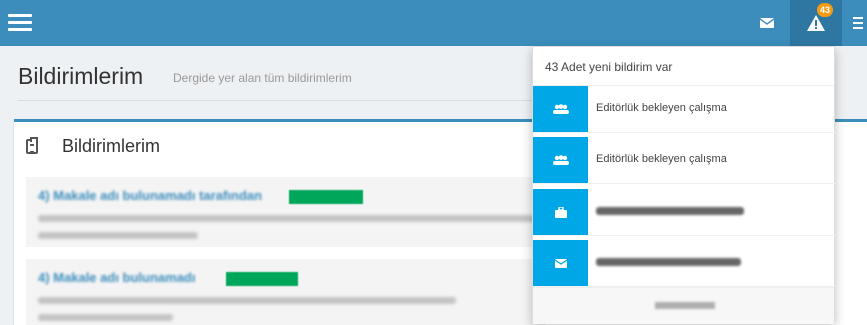 Image resolution: width=867 pixels, height=325 pixels. I want to click on item-title-blurred: 4) Makale adı bulunamadı tarafından, so click(150, 195).